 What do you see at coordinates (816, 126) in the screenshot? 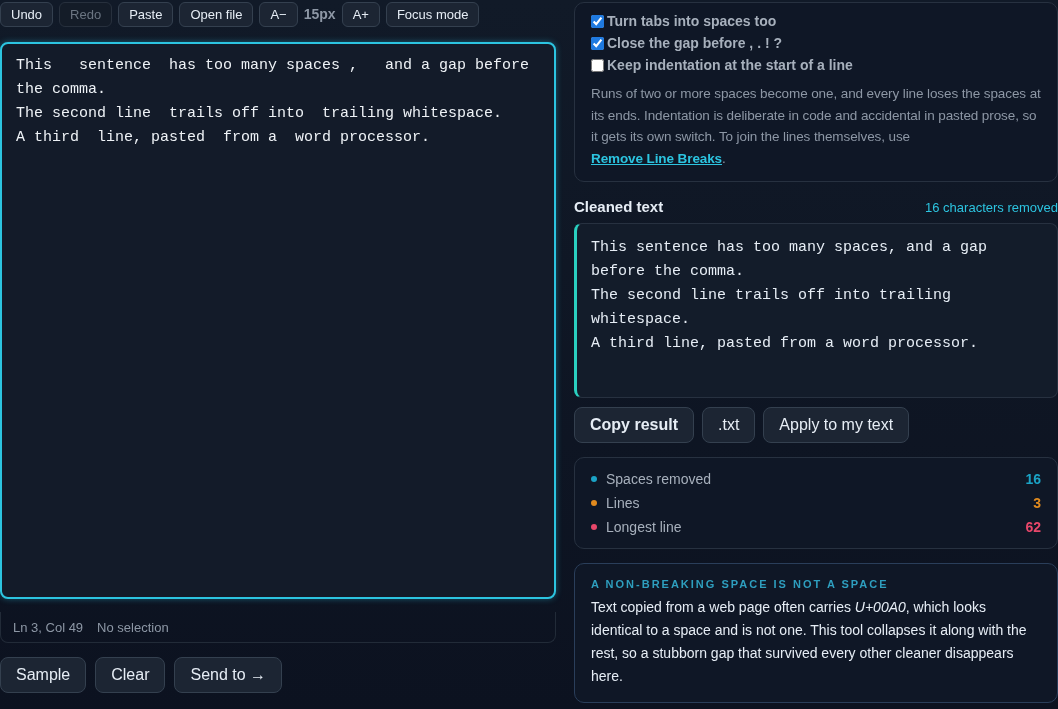
I see `help-text: Runs of two or more spaces become one, and every line loses the spaces at its ends. Indentation is deliberate in code and accidental in pasted prose, so it gets its own switch. To join the lines themselves, use Remove Line Breaks.` at bounding box center [816, 126].